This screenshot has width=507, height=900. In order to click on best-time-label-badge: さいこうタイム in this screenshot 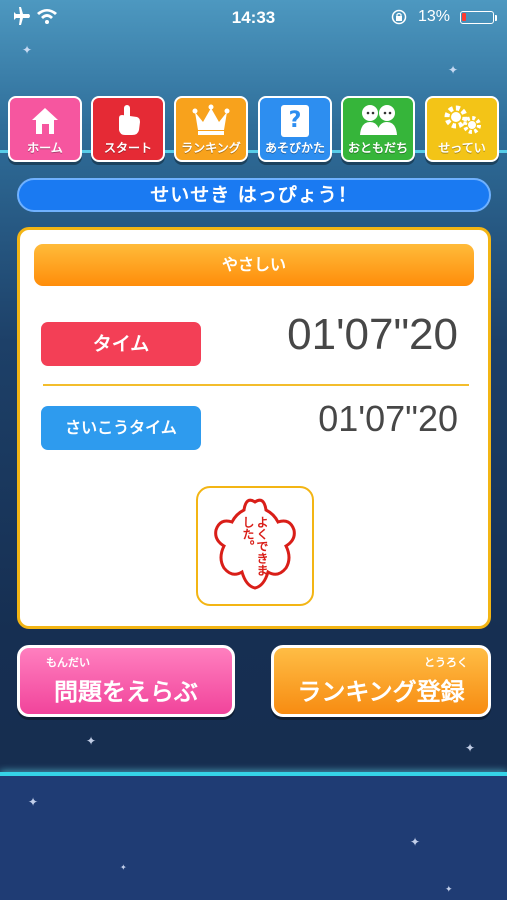, I will do `click(121, 428)`.